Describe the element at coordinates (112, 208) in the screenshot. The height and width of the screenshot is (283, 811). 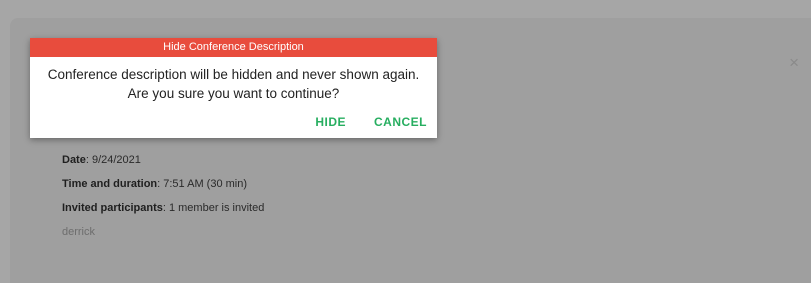
I see `participants-label: Invited participants` at that location.